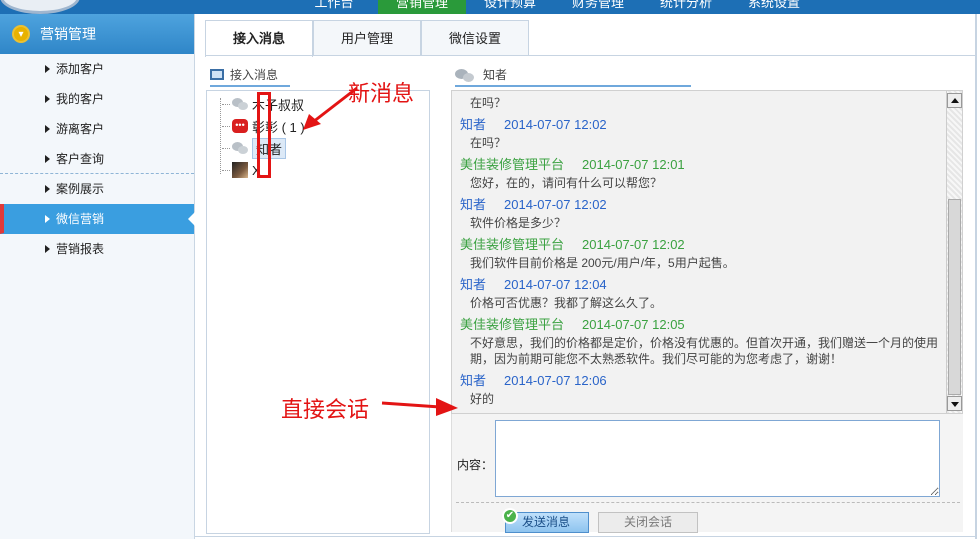  I want to click on chat-panel-title: 知者, so click(573, 76).